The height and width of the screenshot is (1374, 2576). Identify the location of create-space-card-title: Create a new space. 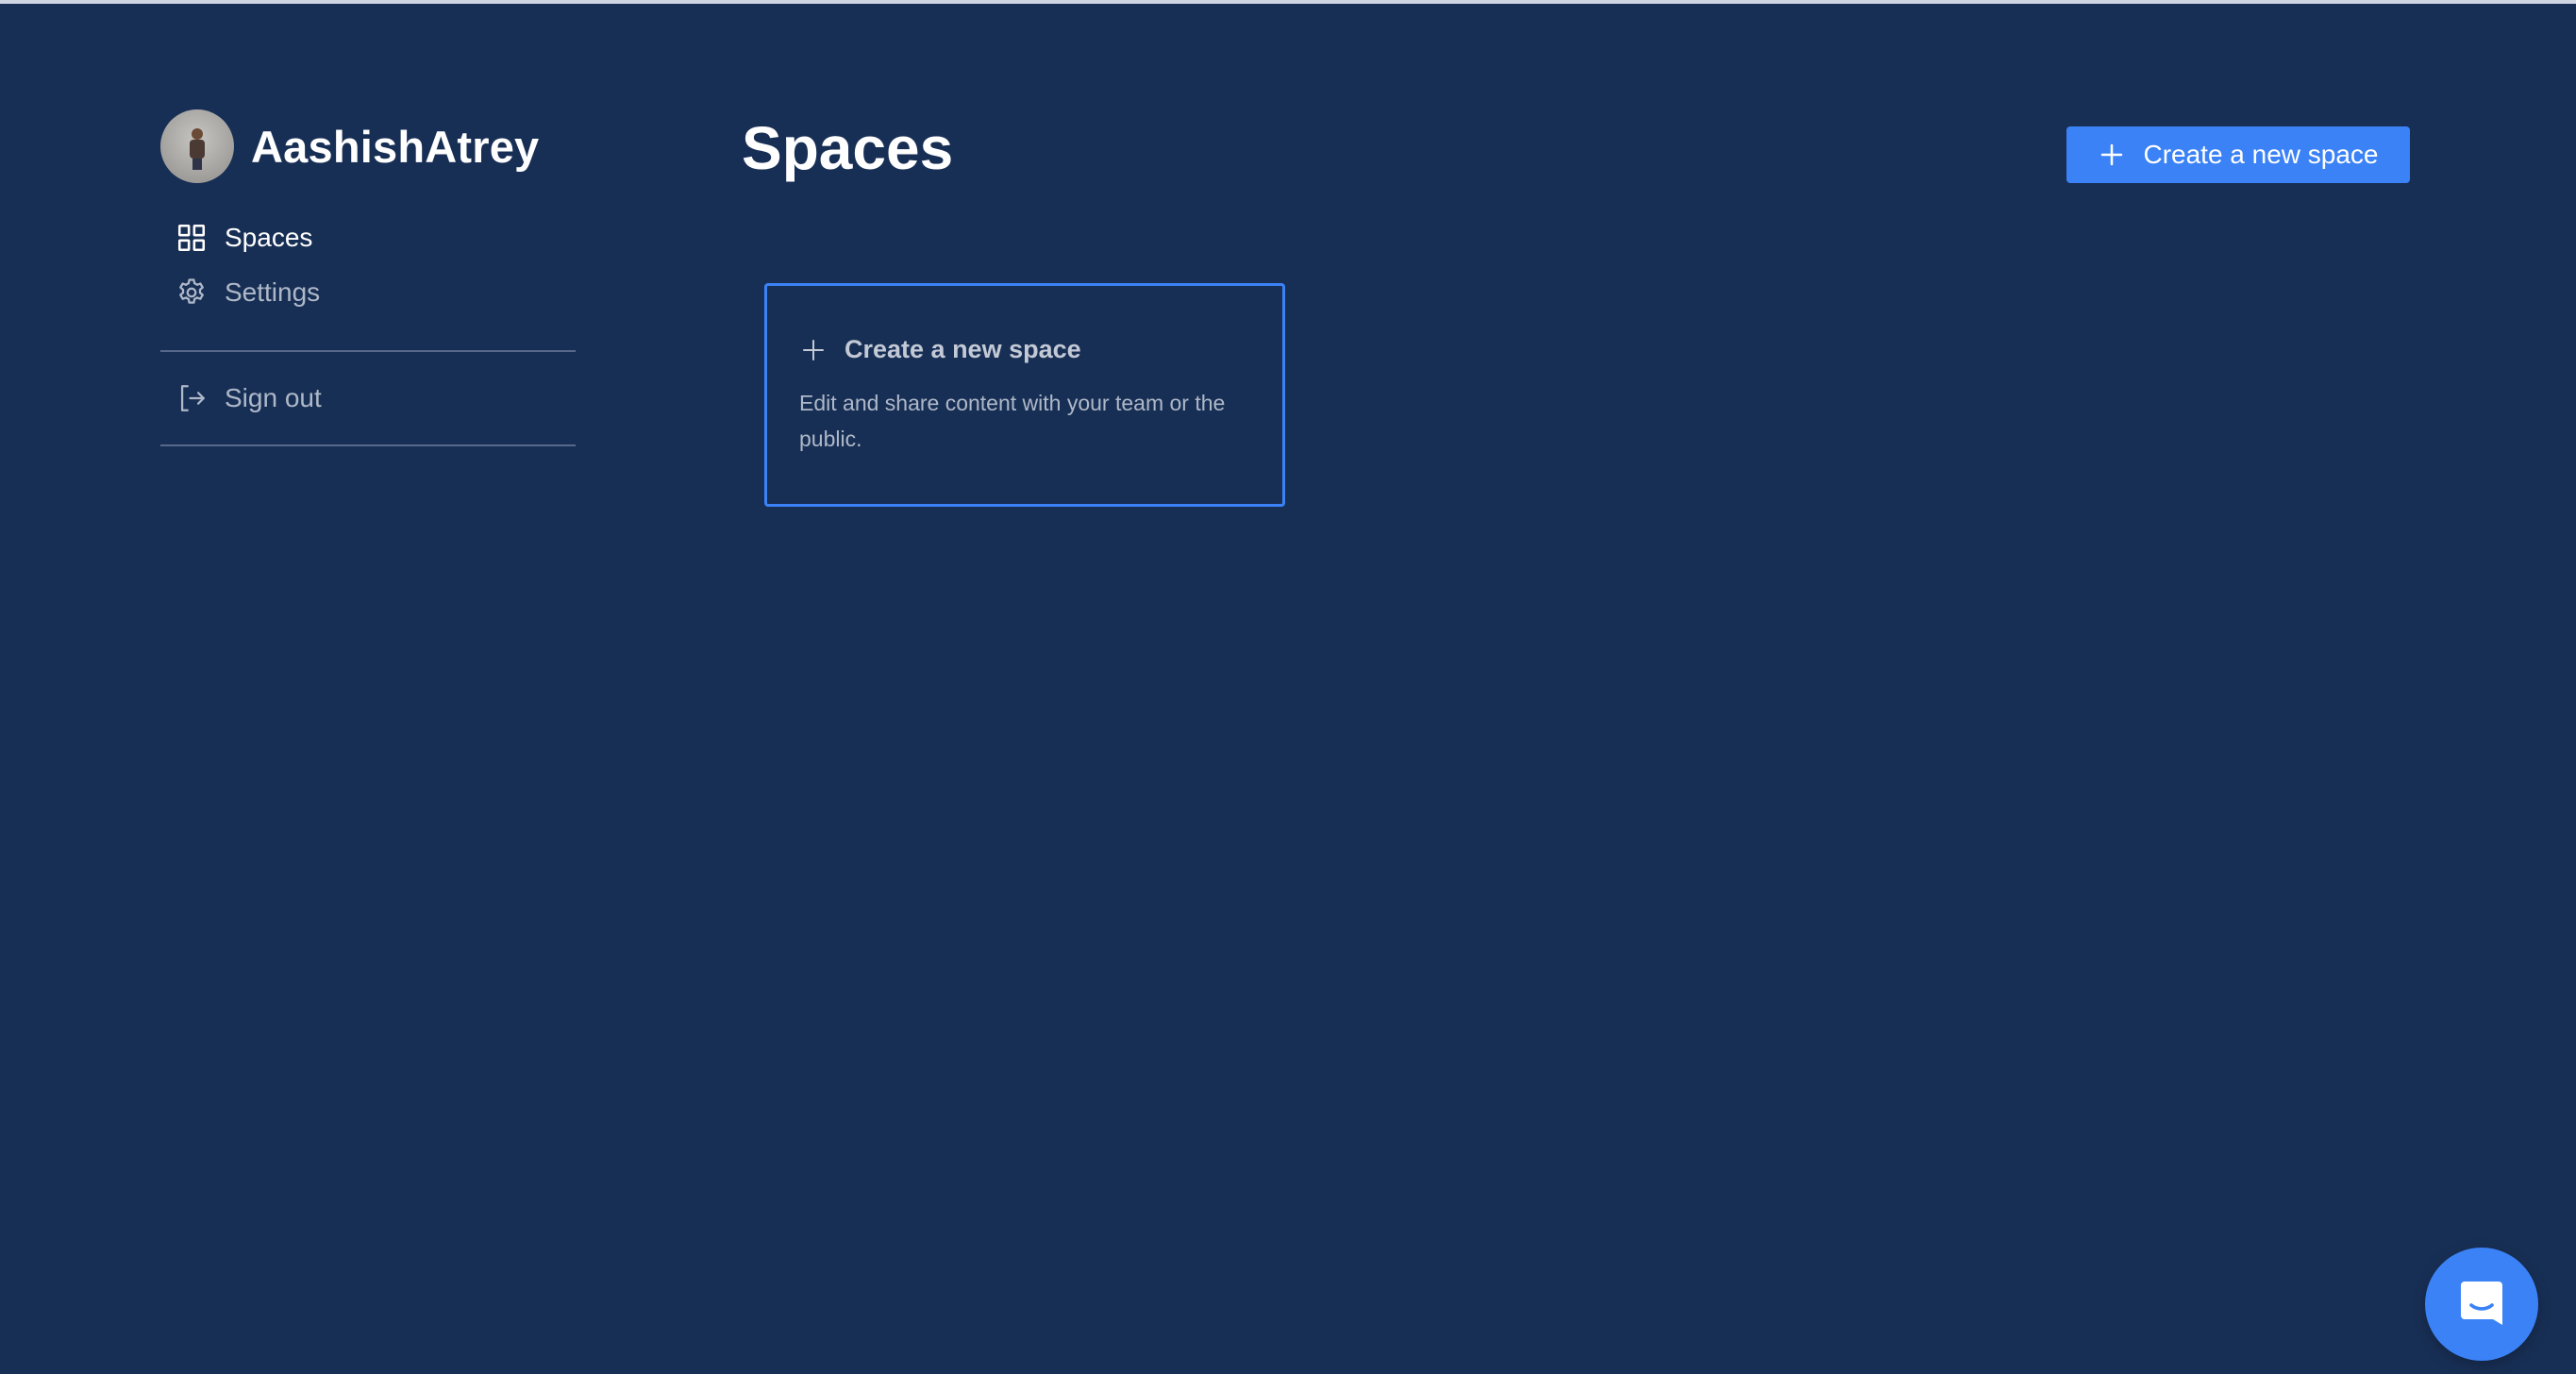
(1024, 350).